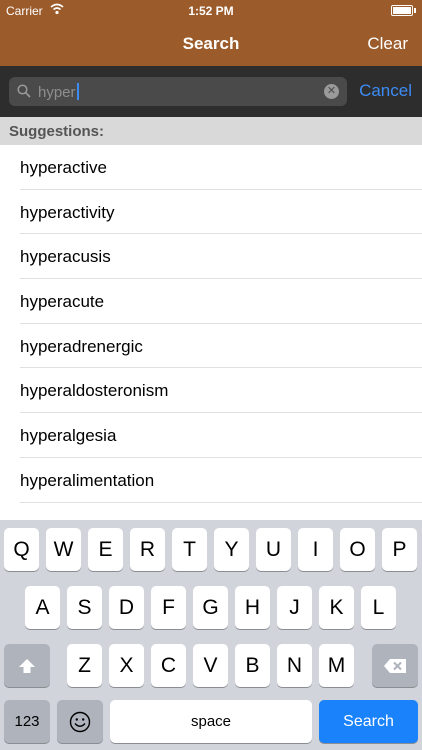 This screenshot has height=750, width=422. Describe the element at coordinates (63, 167) in the screenshot. I see `list-item-label: hyperactive` at that location.